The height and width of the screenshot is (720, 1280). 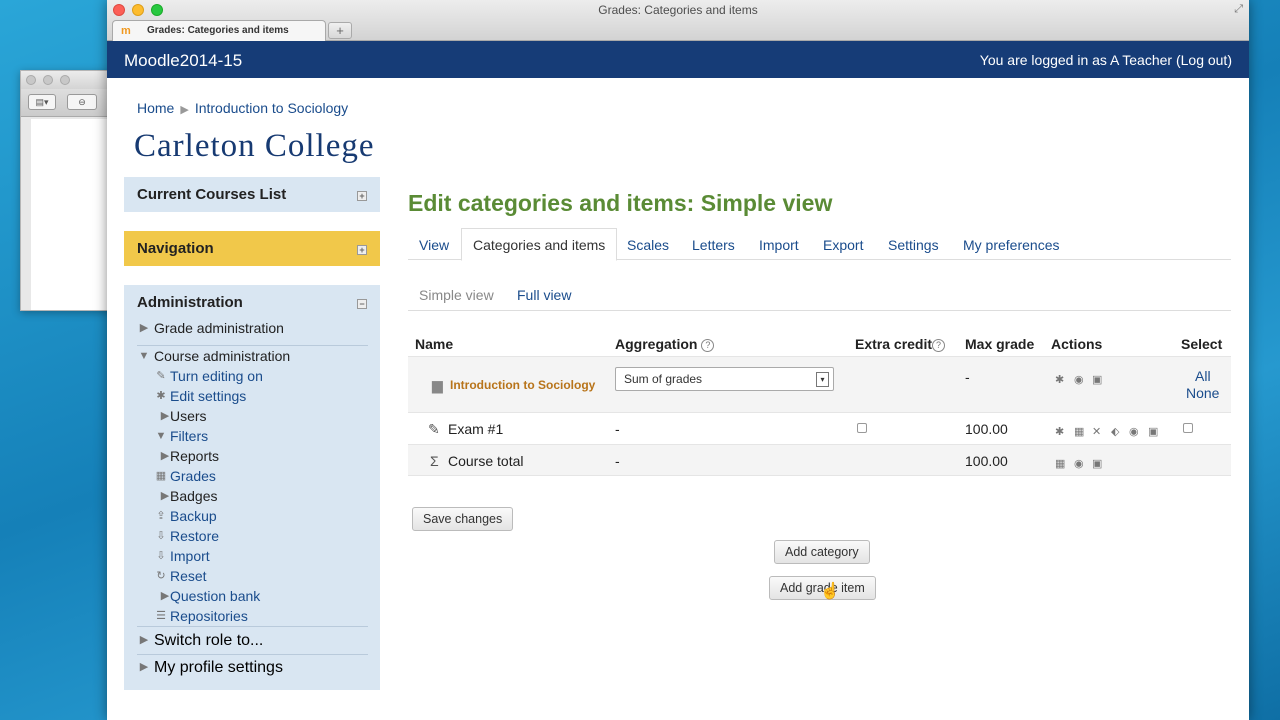 I want to click on admin-item-reset: ↻ Reset, so click(x=252, y=577).